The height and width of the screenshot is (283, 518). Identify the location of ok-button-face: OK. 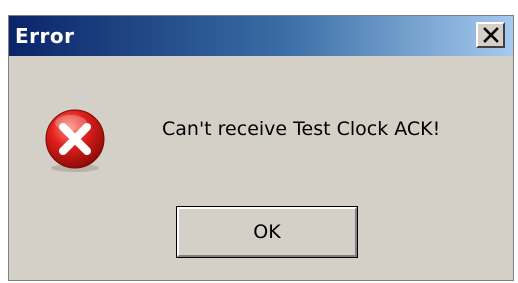
(267, 232).